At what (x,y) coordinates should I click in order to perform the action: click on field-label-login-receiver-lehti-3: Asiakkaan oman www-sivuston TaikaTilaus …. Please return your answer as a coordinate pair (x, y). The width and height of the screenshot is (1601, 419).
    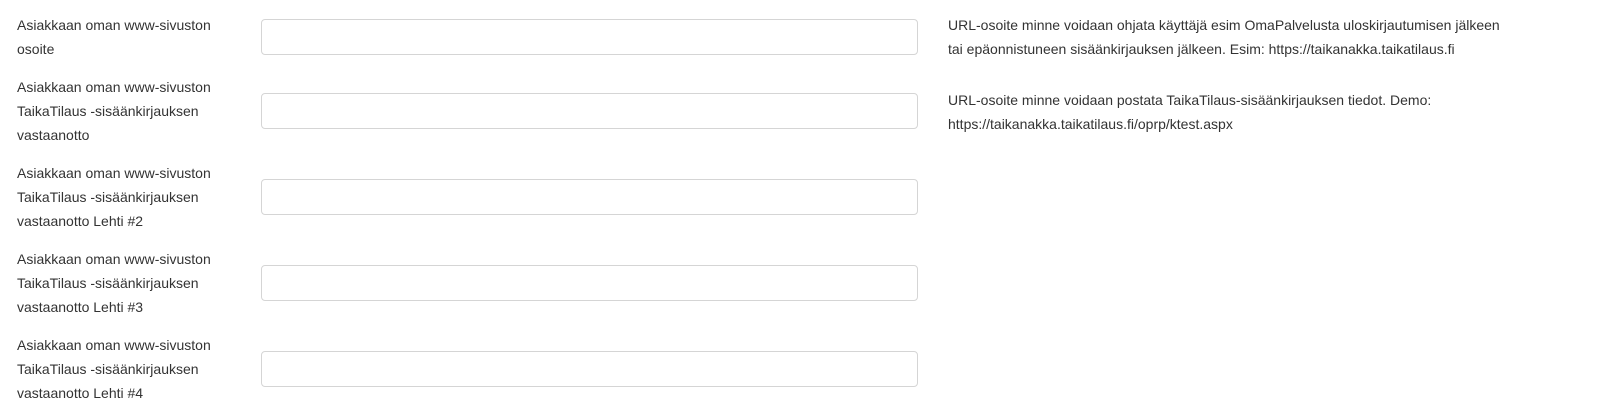
    Looking at the image, I should click on (132, 283).